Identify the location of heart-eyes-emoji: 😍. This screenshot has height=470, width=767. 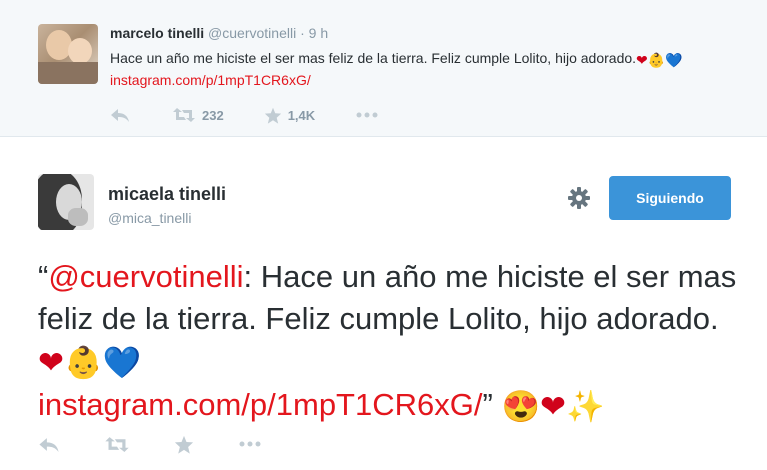
(521, 406).